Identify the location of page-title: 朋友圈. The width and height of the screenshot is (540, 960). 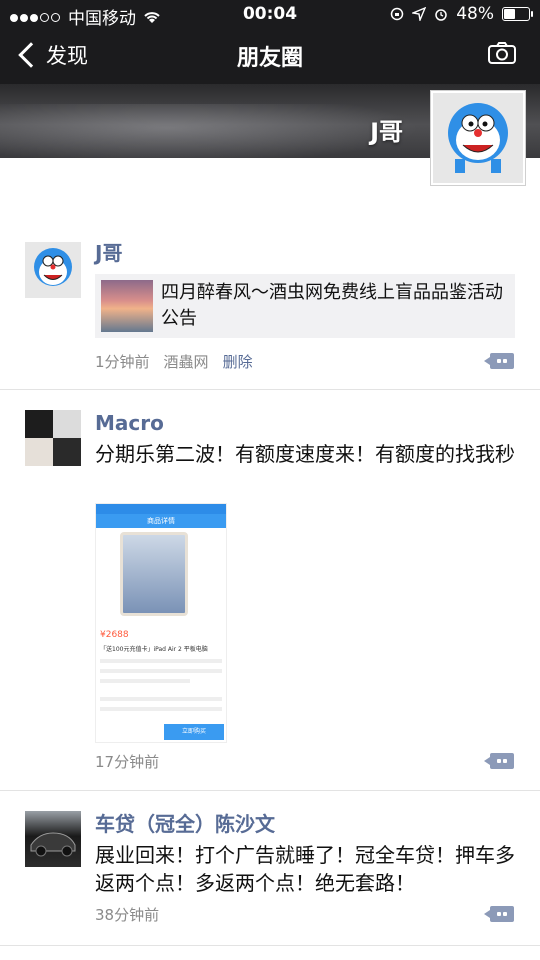
(269, 58).